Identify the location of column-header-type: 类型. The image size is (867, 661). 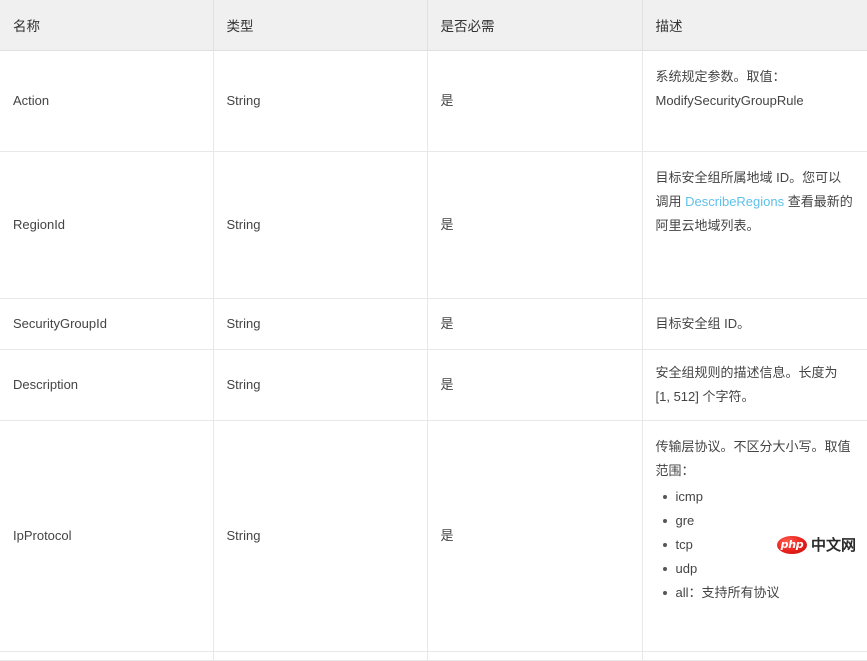
(320, 25).